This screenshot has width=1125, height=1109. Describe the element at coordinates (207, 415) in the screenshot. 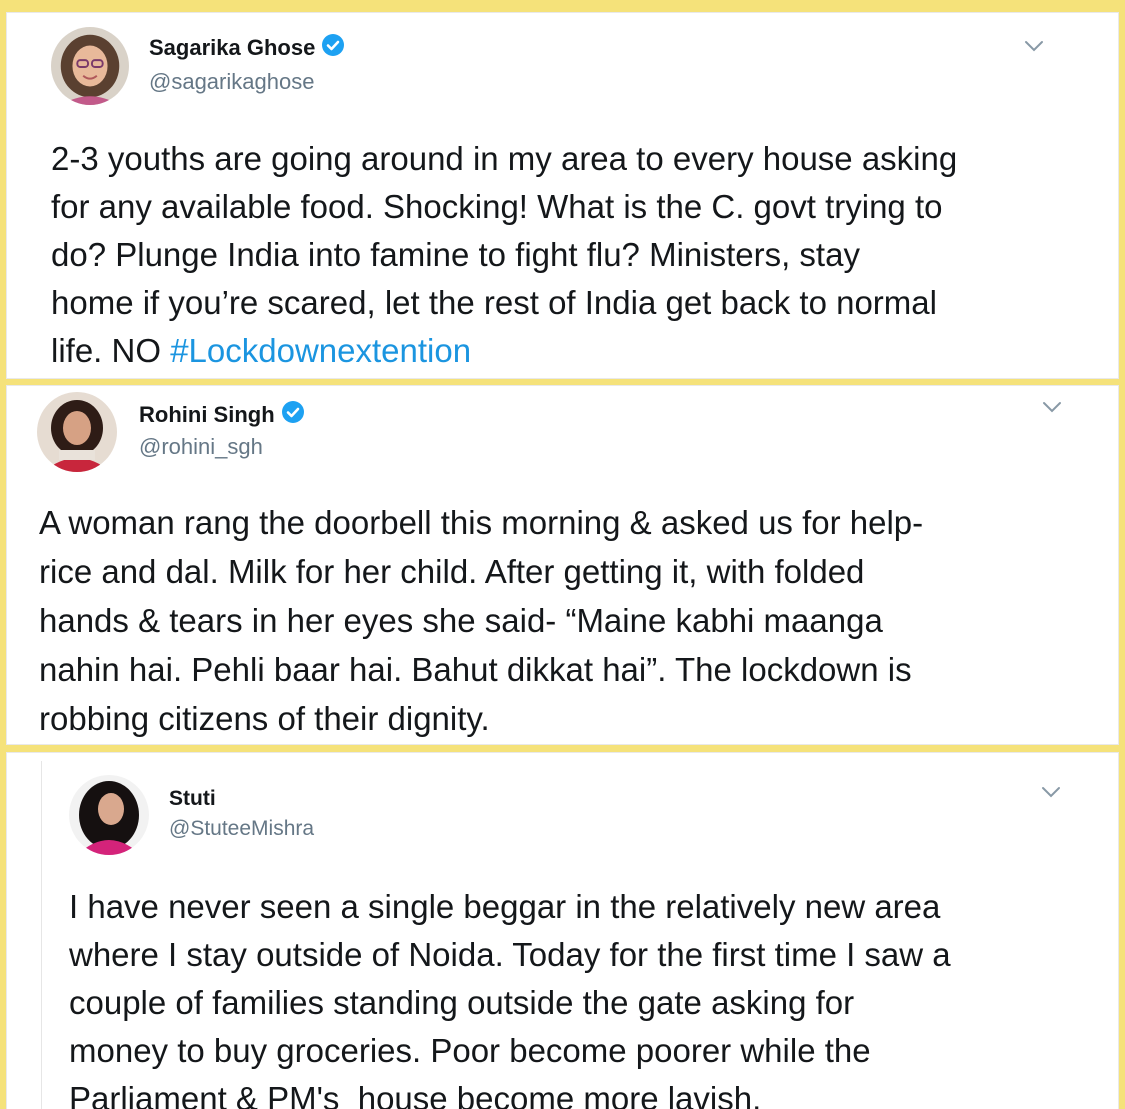

I see `display-name: Rohini Singh` at that location.